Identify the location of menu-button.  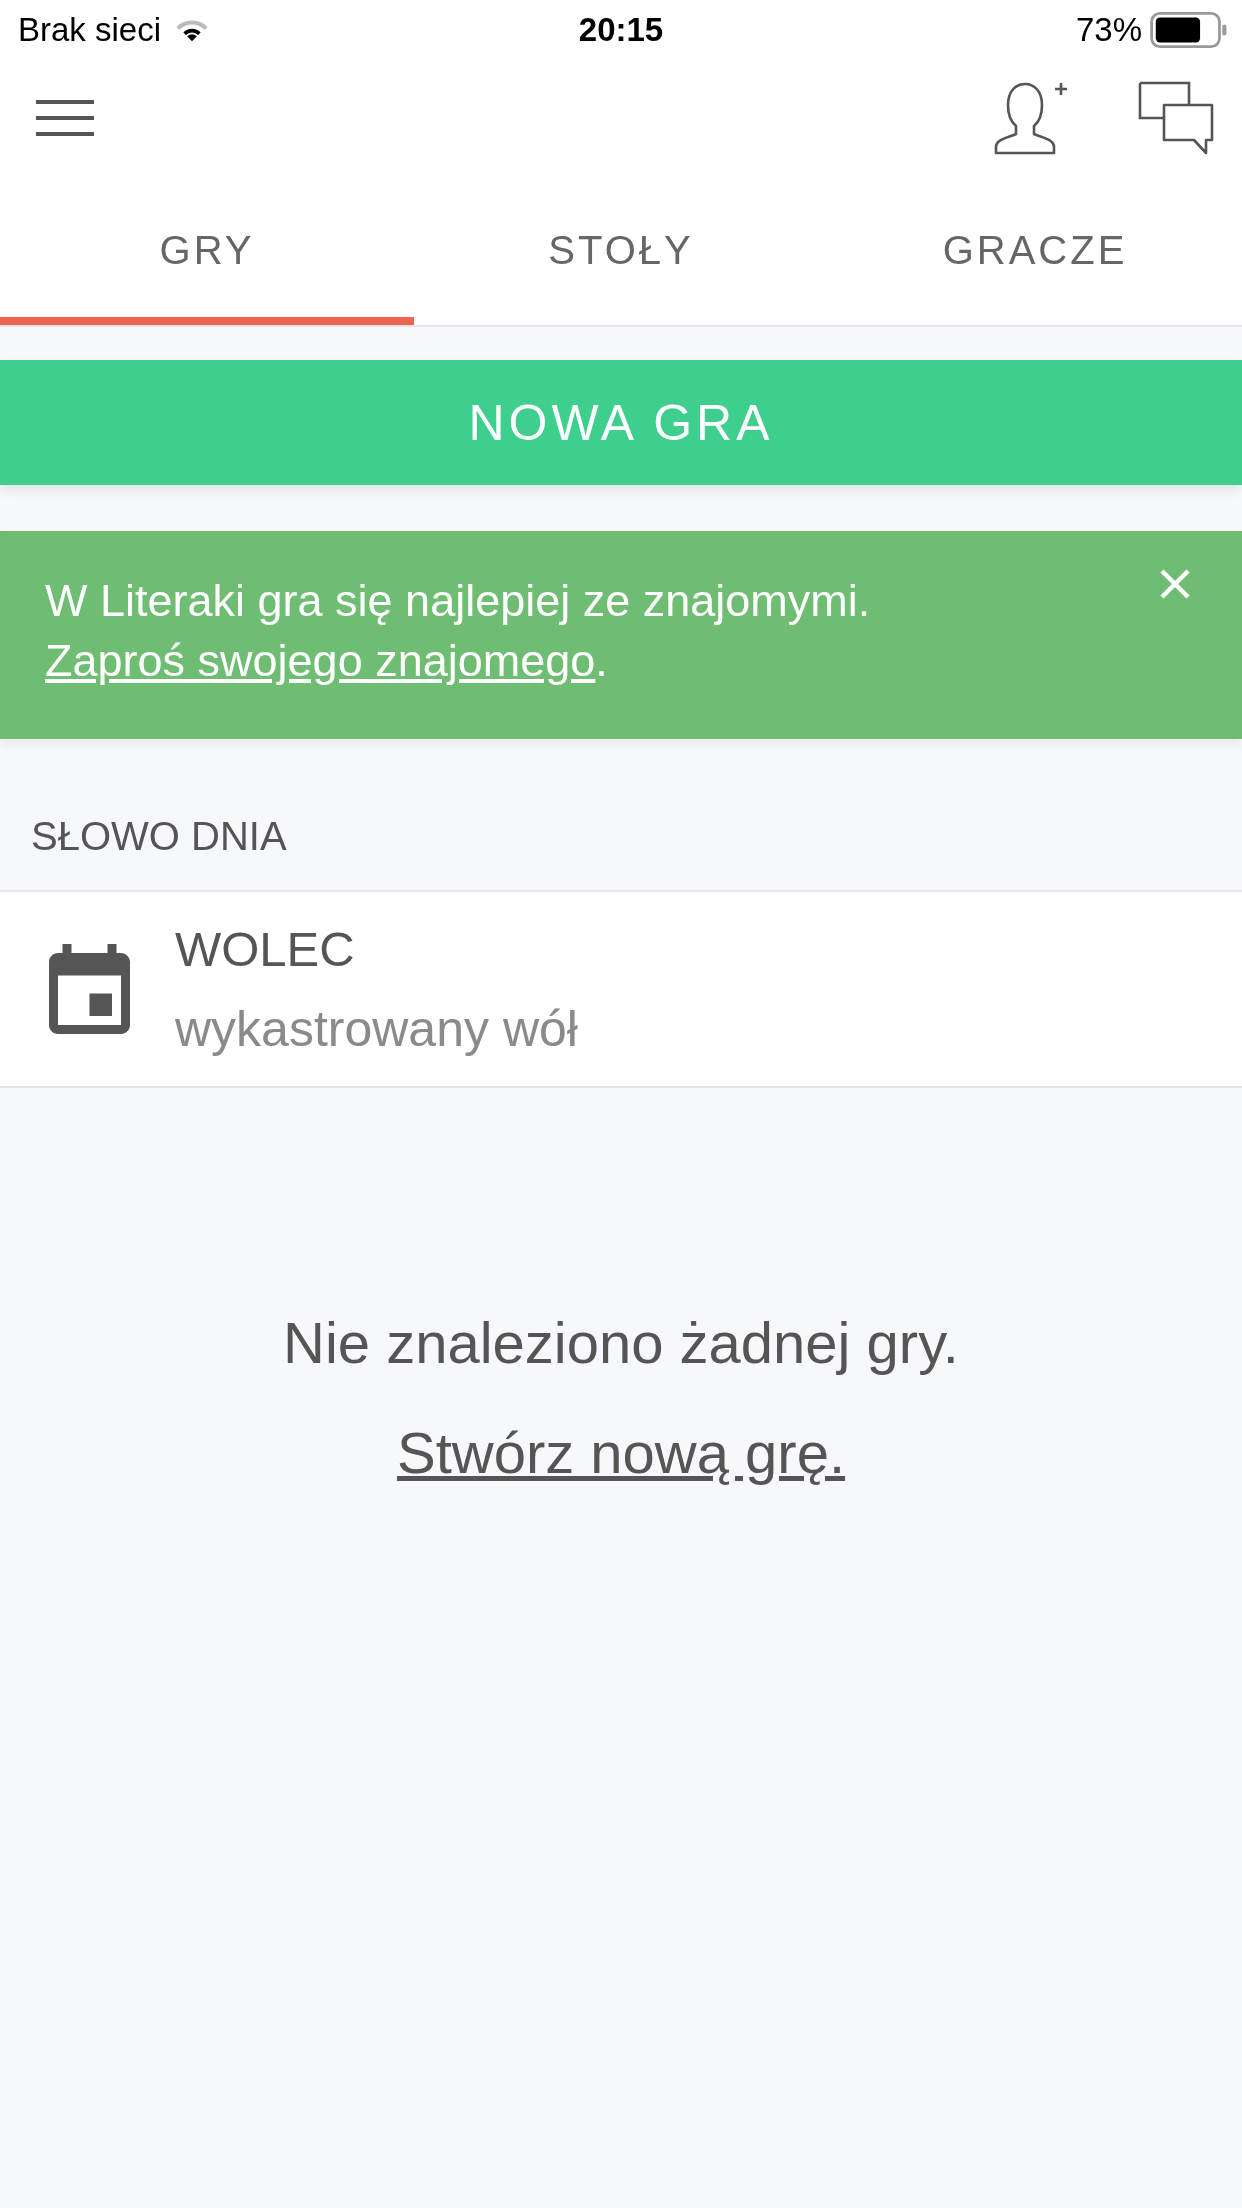
(65, 117).